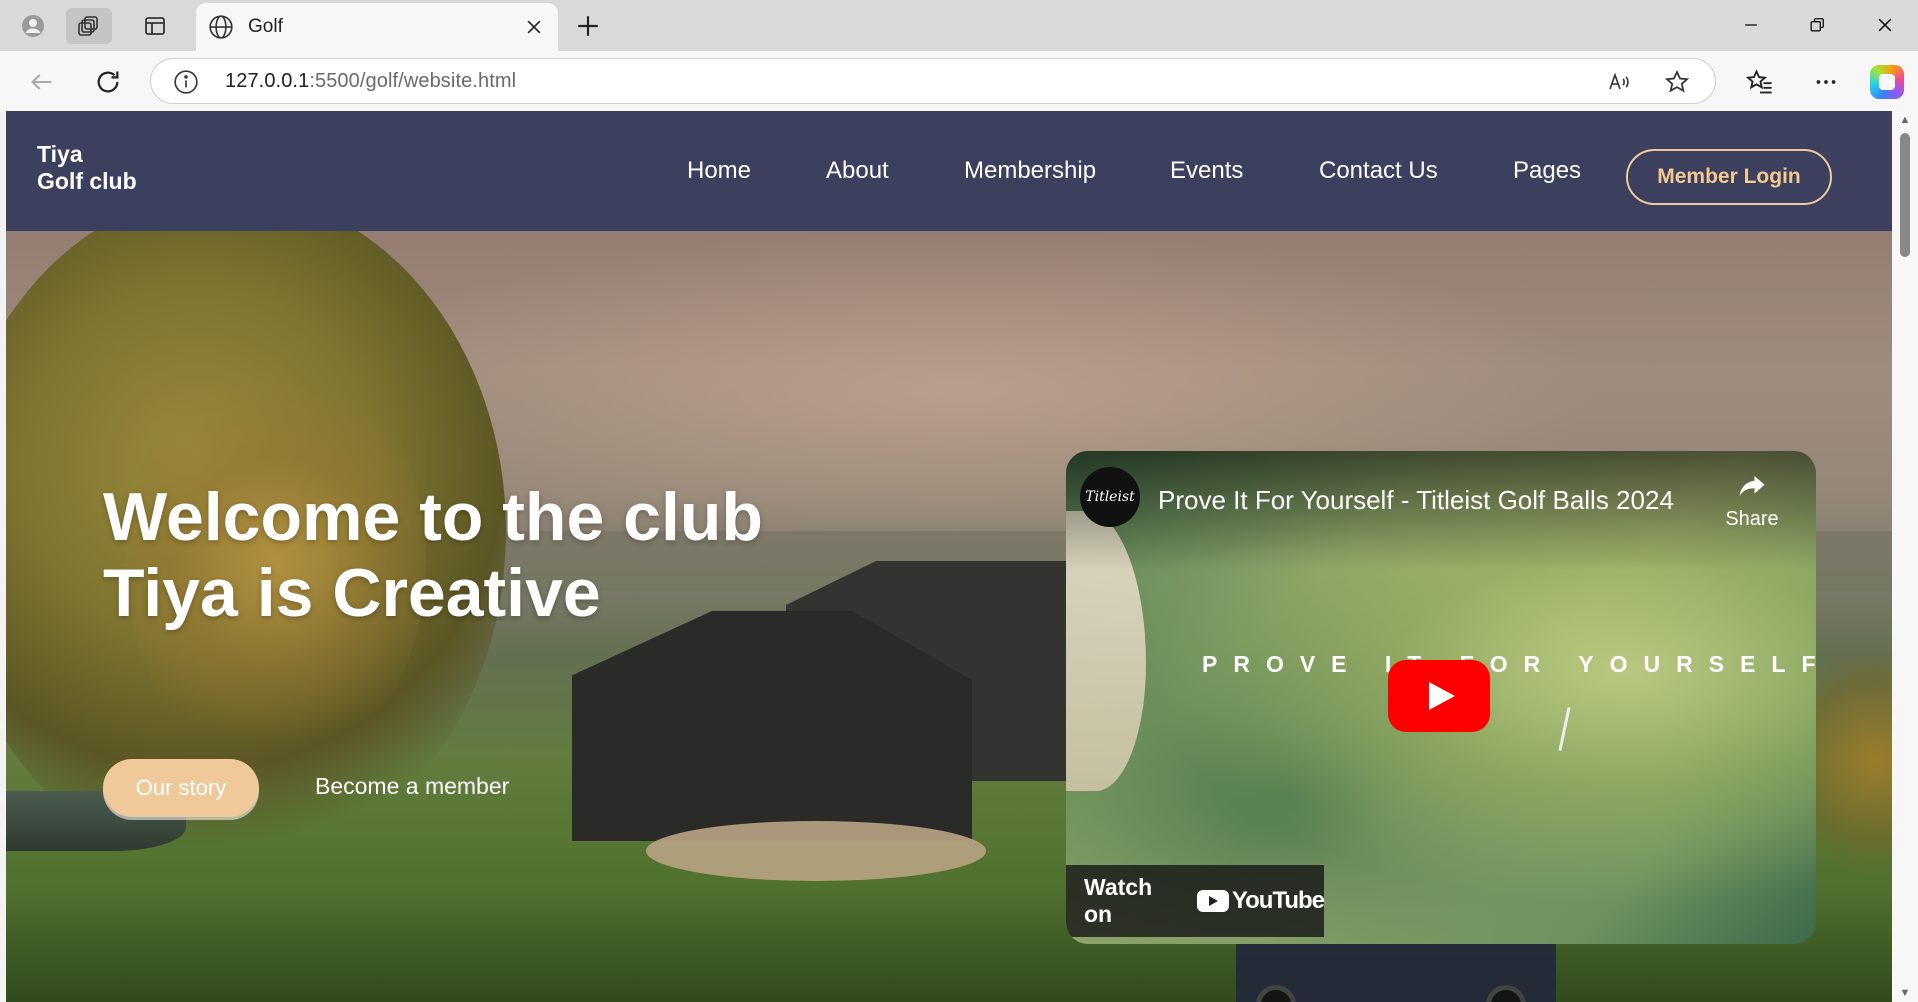 The height and width of the screenshot is (1002, 1918). What do you see at coordinates (1278, 900) in the screenshot?
I see `youtube-wordmark: YouTube` at bounding box center [1278, 900].